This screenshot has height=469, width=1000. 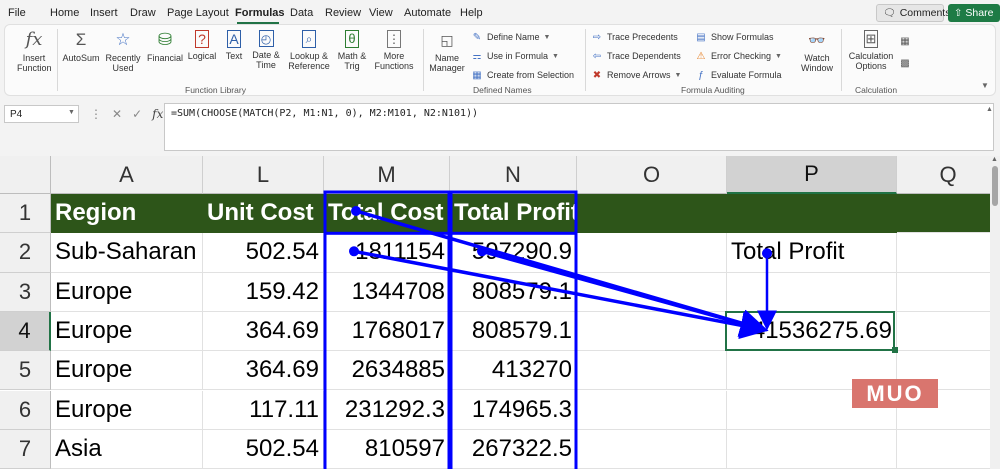 I want to click on cell-o4, so click(x=652, y=331).